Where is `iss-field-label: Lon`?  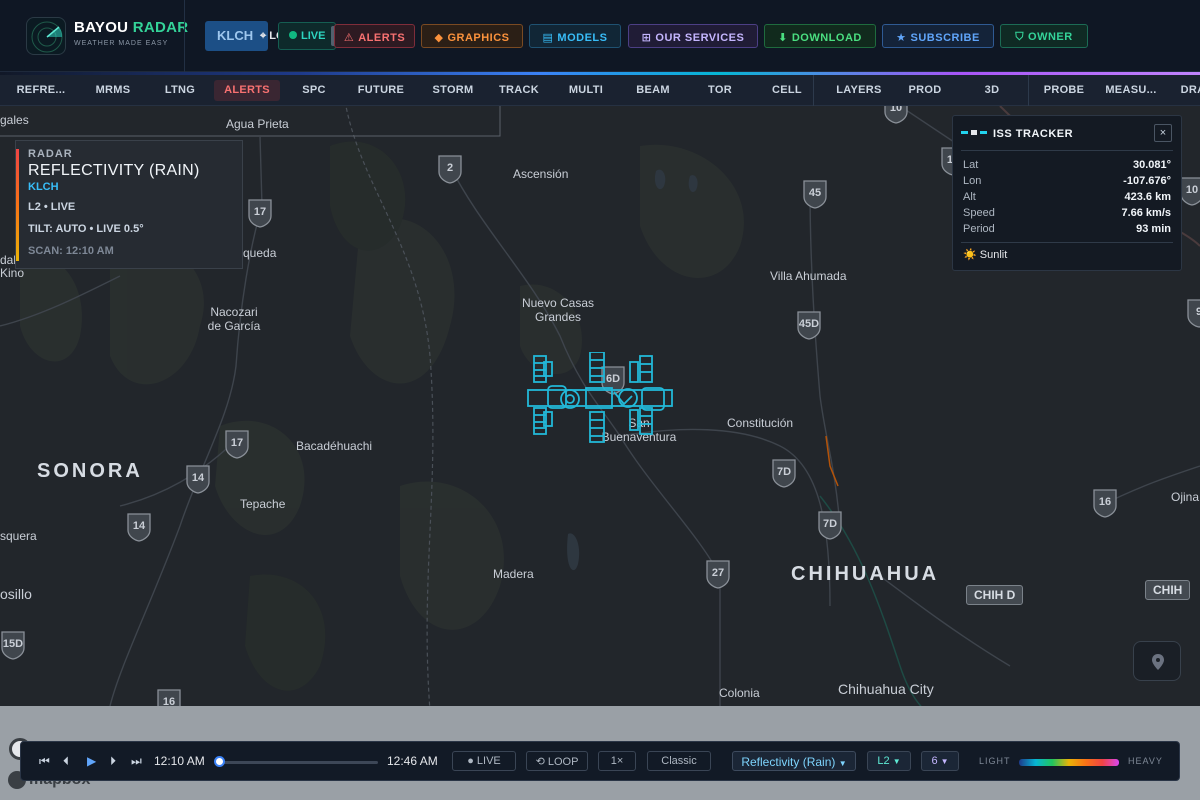 iss-field-label: Lon is located at coordinates (972, 181).